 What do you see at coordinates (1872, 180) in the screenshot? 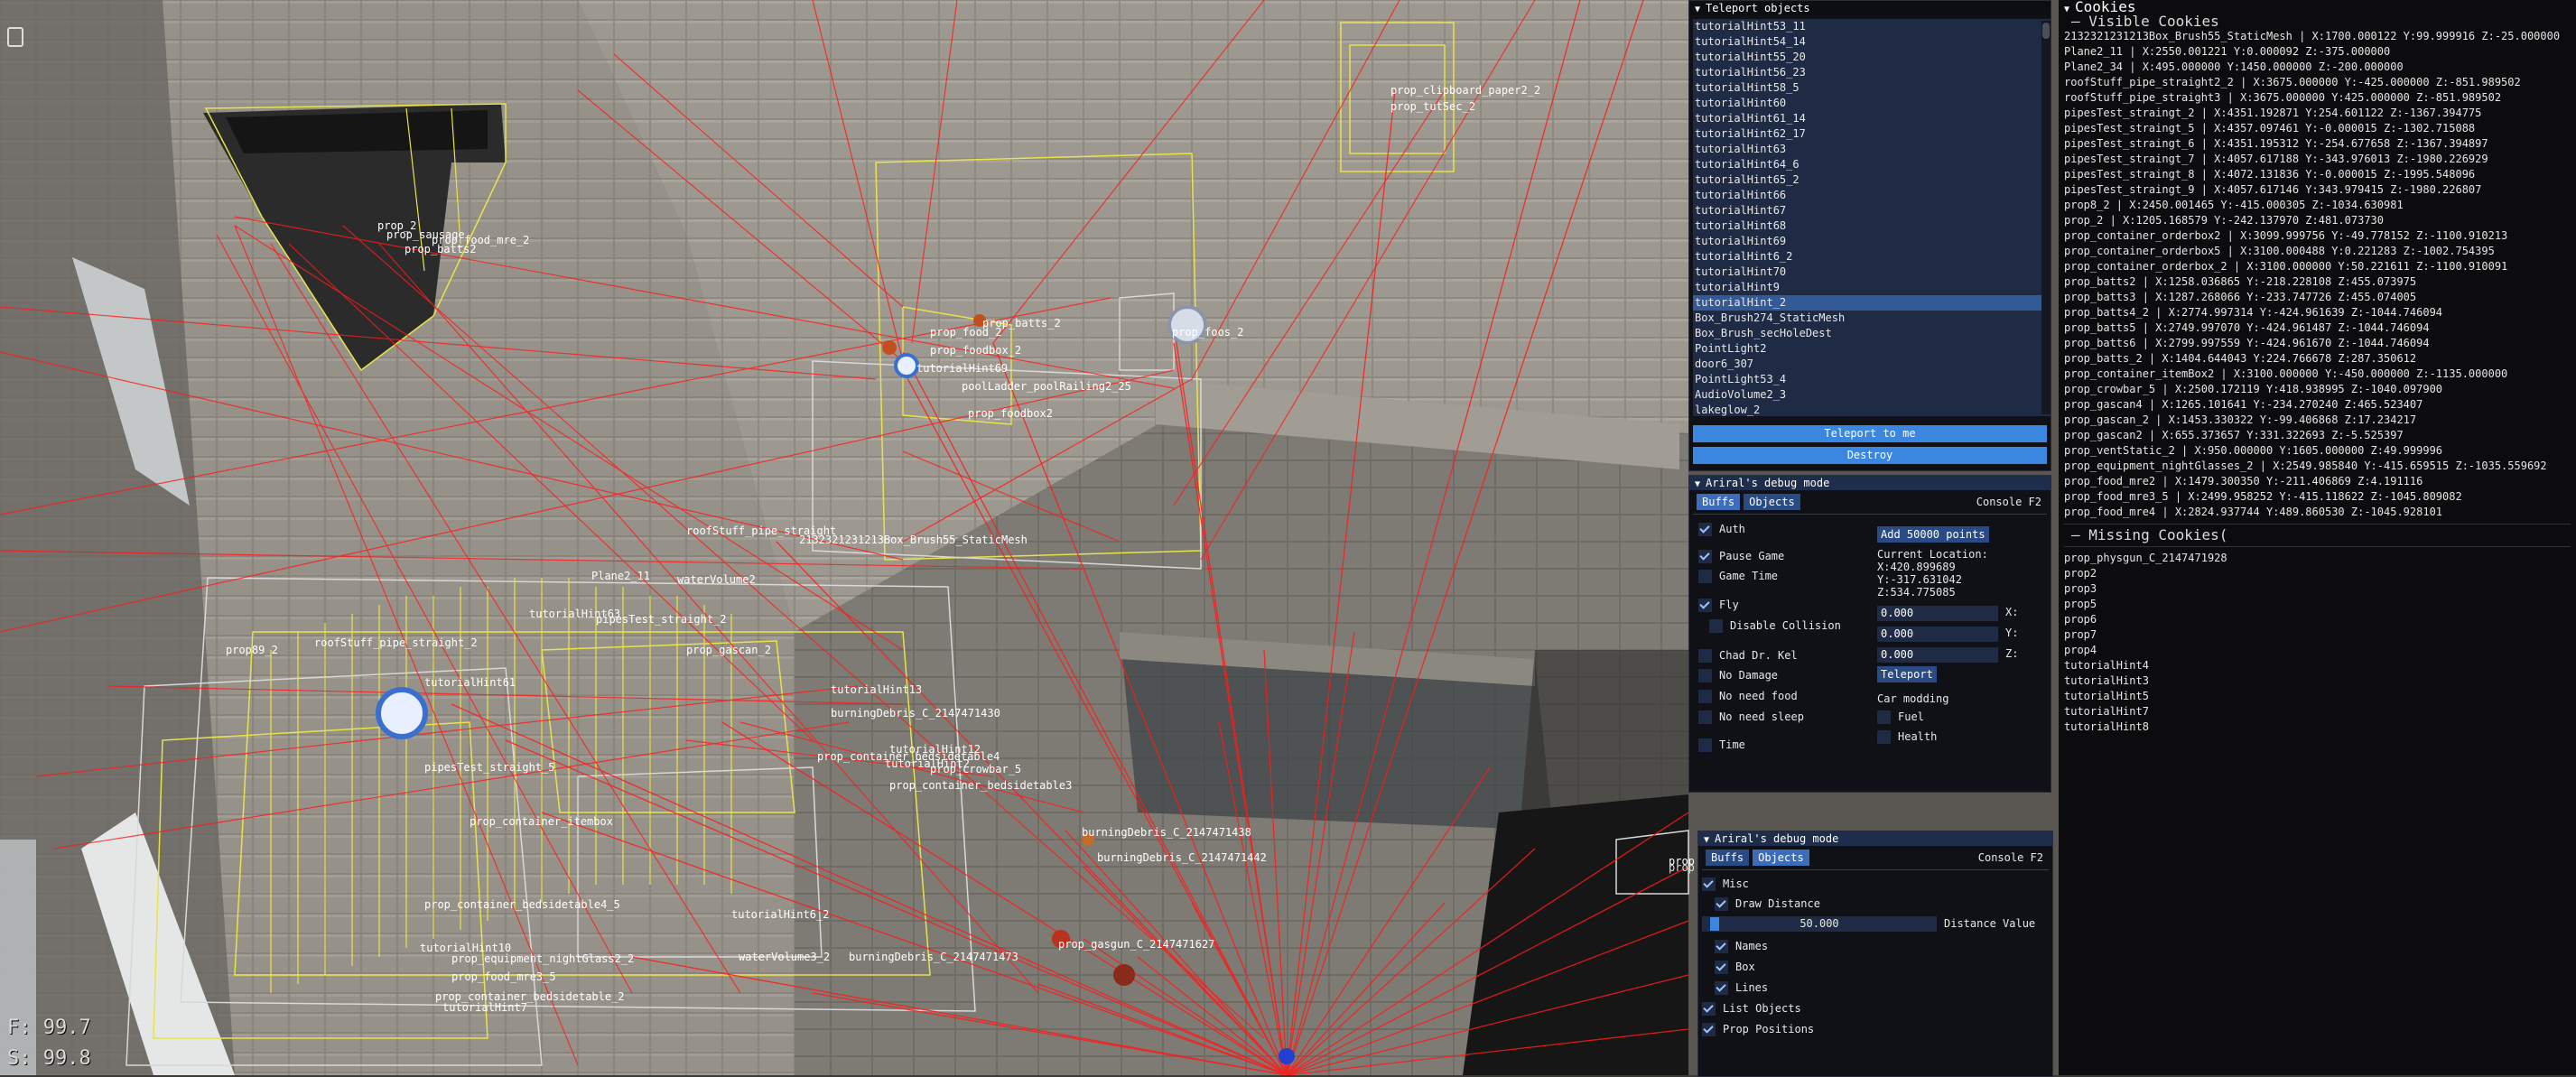
I see `teleport-list-item: tutorialHint65_2` at bounding box center [1872, 180].